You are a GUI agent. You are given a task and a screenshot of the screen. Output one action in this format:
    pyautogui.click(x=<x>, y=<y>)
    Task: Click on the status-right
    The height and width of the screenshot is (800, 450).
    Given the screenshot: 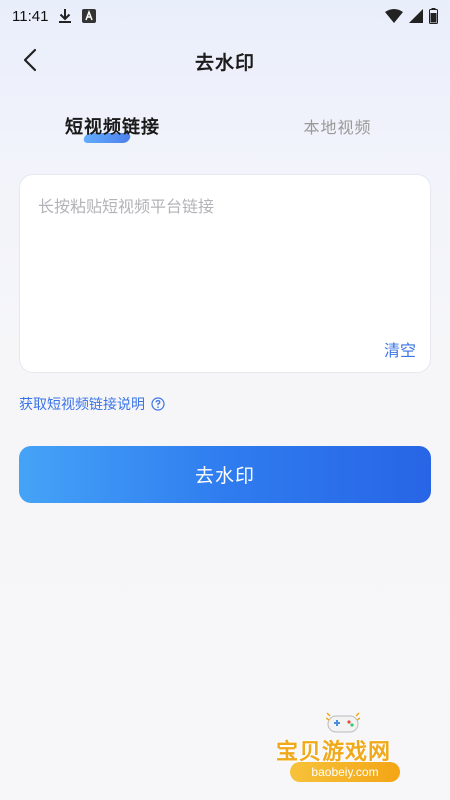 What is the action you would take?
    pyautogui.click(x=411, y=16)
    